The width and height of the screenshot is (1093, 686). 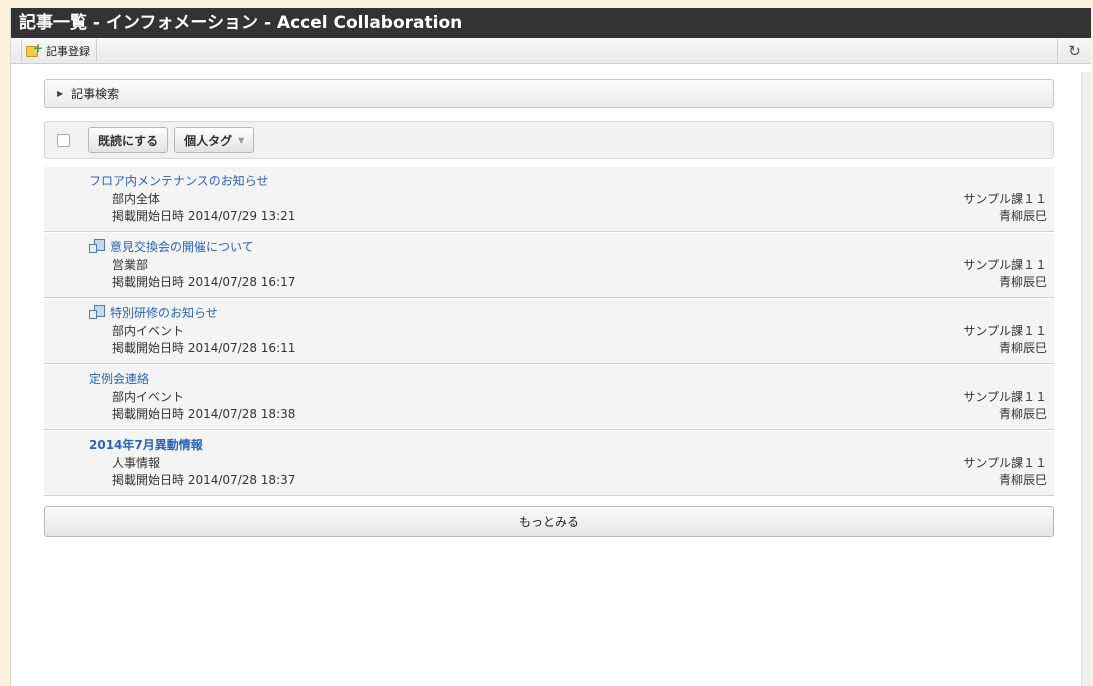 What do you see at coordinates (34, 50) in the screenshot?
I see `add-article-icon: +` at bounding box center [34, 50].